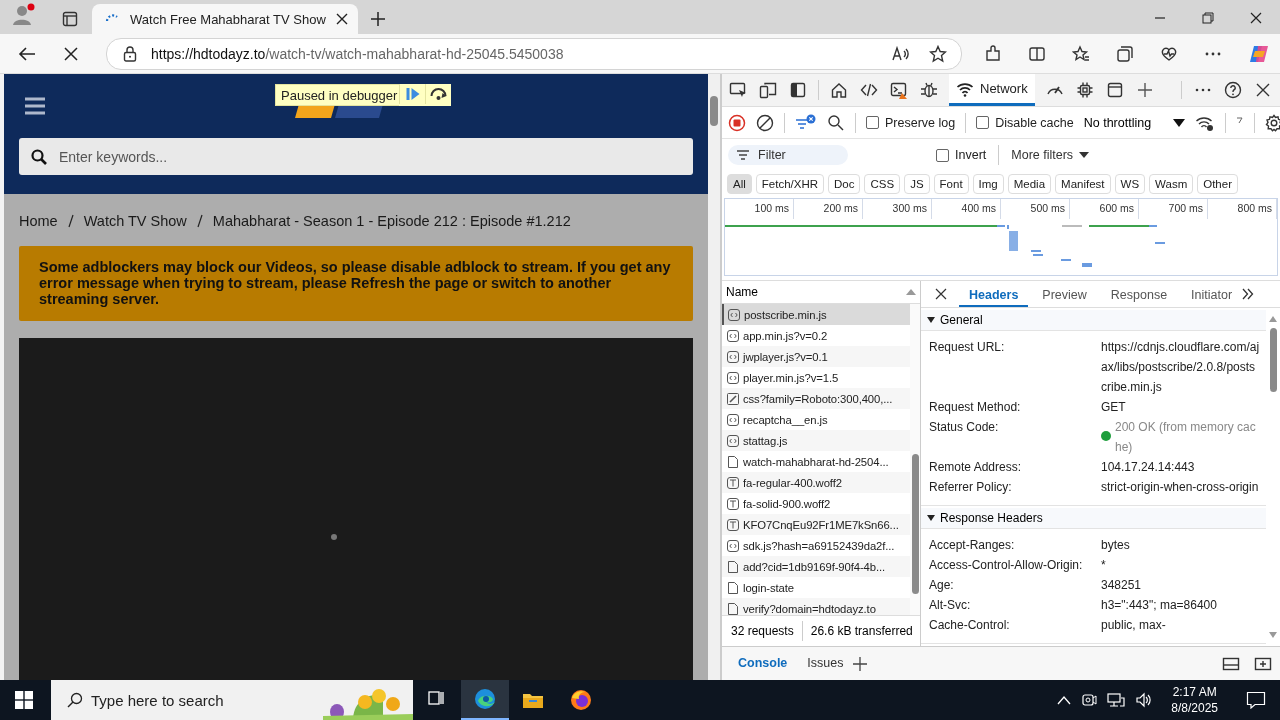 The image size is (1280, 720). What do you see at coordinates (938, 53) in the screenshot?
I see `favorite-icon` at bounding box center [938, 53].